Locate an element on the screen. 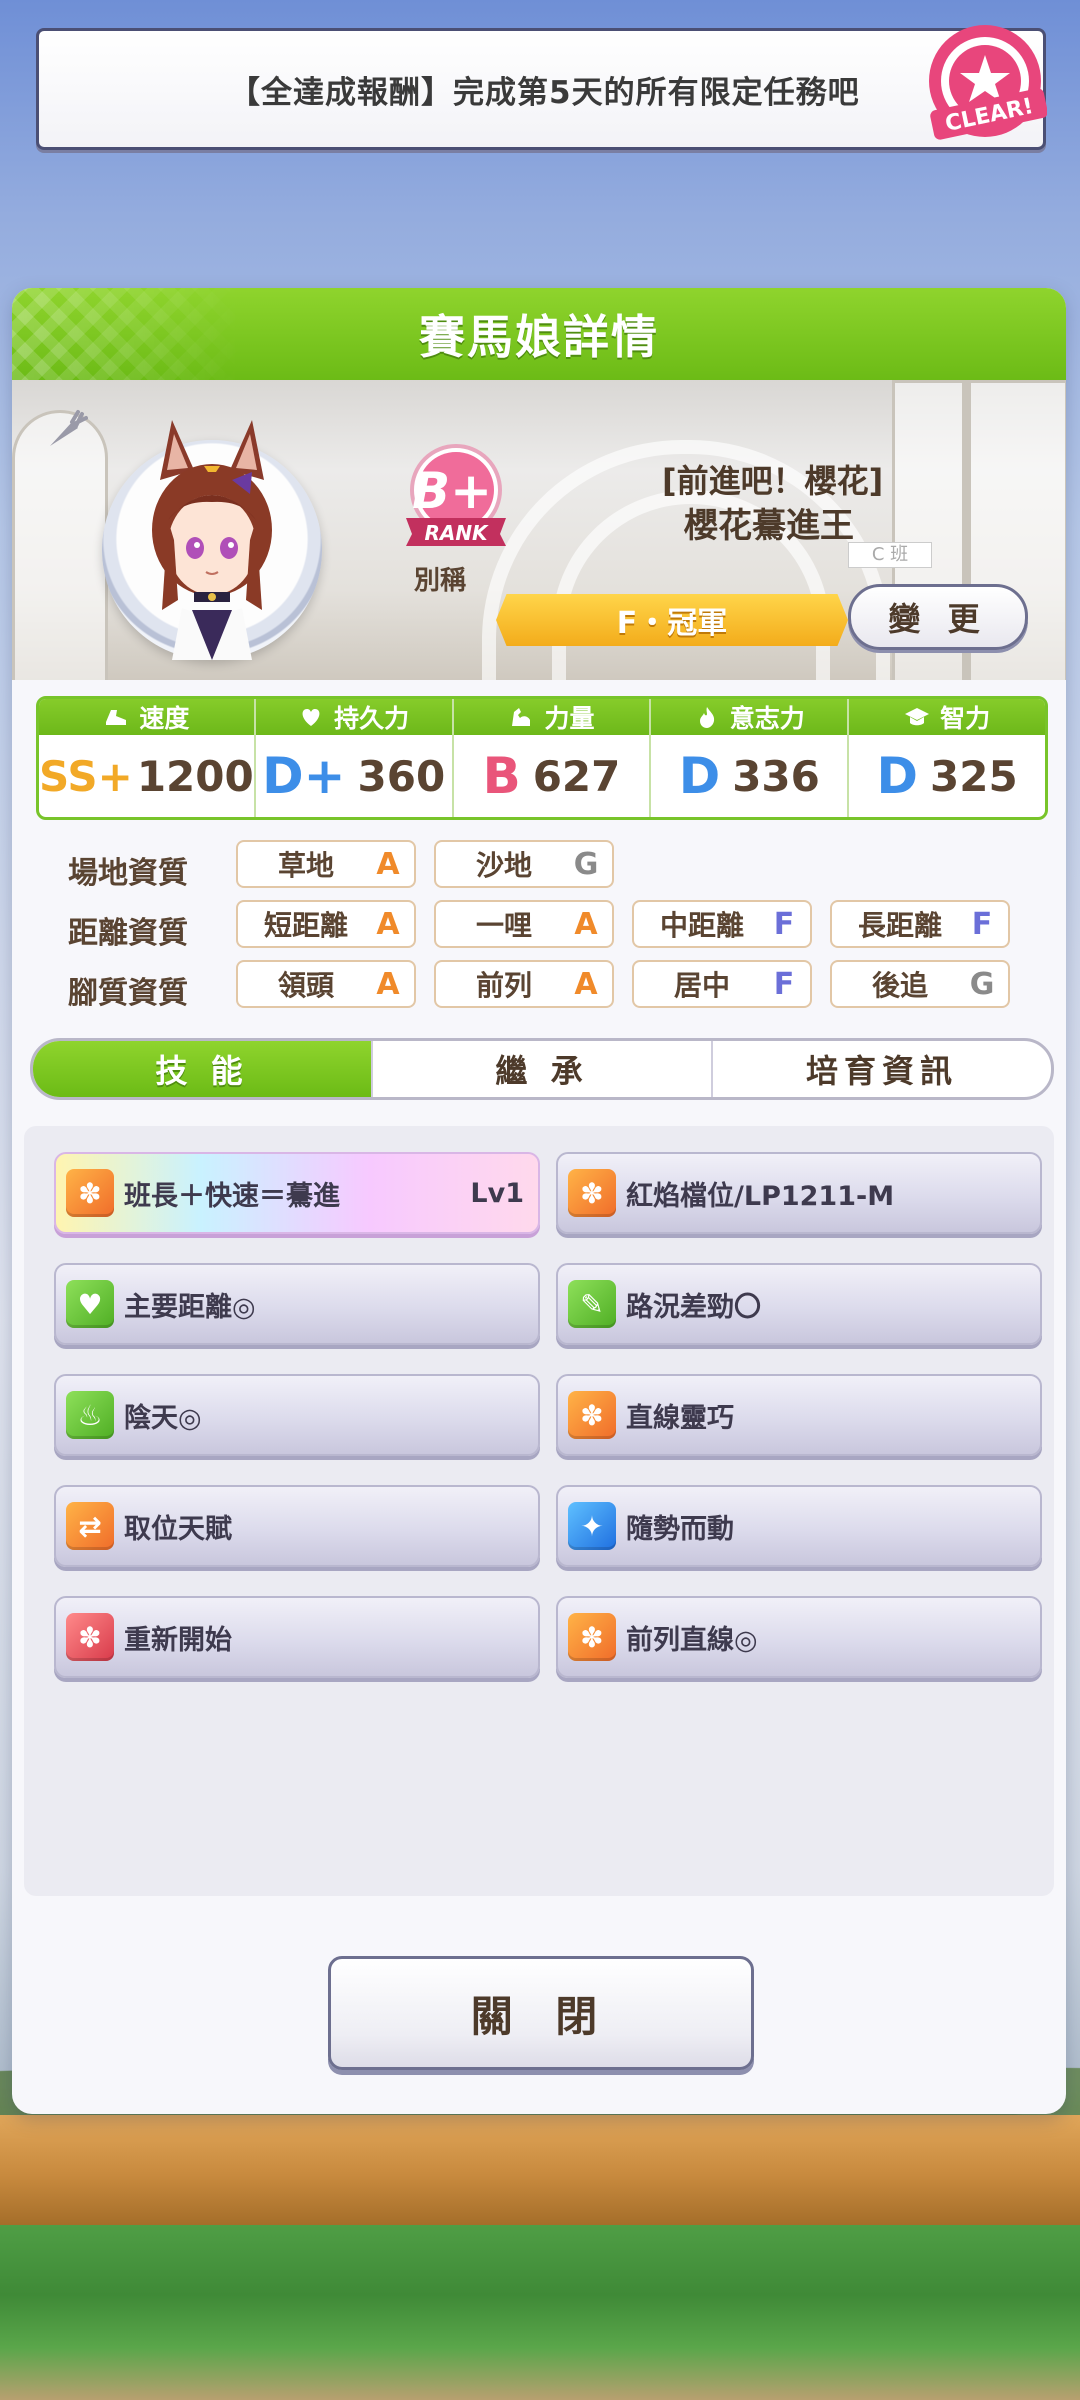  shoe-icon is located at coordinates (116, 717).